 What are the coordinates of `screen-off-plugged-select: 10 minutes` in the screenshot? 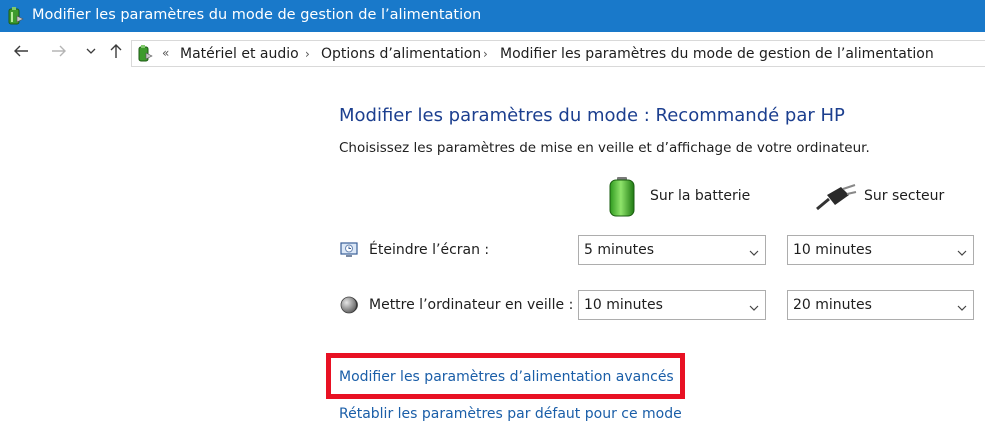 It's located at (880, 250).